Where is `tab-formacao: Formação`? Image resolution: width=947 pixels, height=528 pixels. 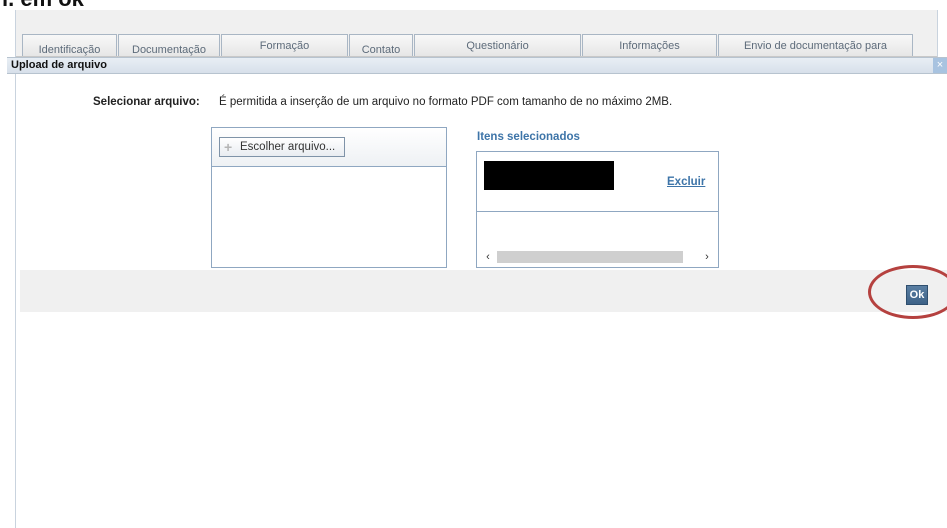
tab-formacao: Formação is located at coordinates (284, 45).